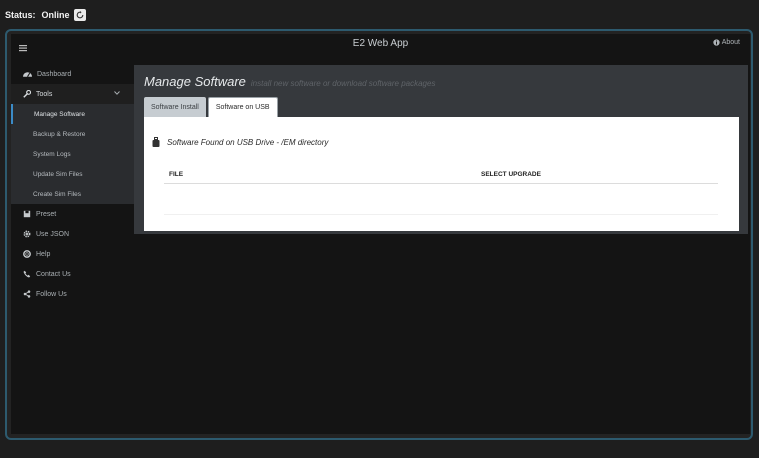 The width and height of the screenshot is (759, 458). I want to click on usb-drive-icon, so click(156, 142).